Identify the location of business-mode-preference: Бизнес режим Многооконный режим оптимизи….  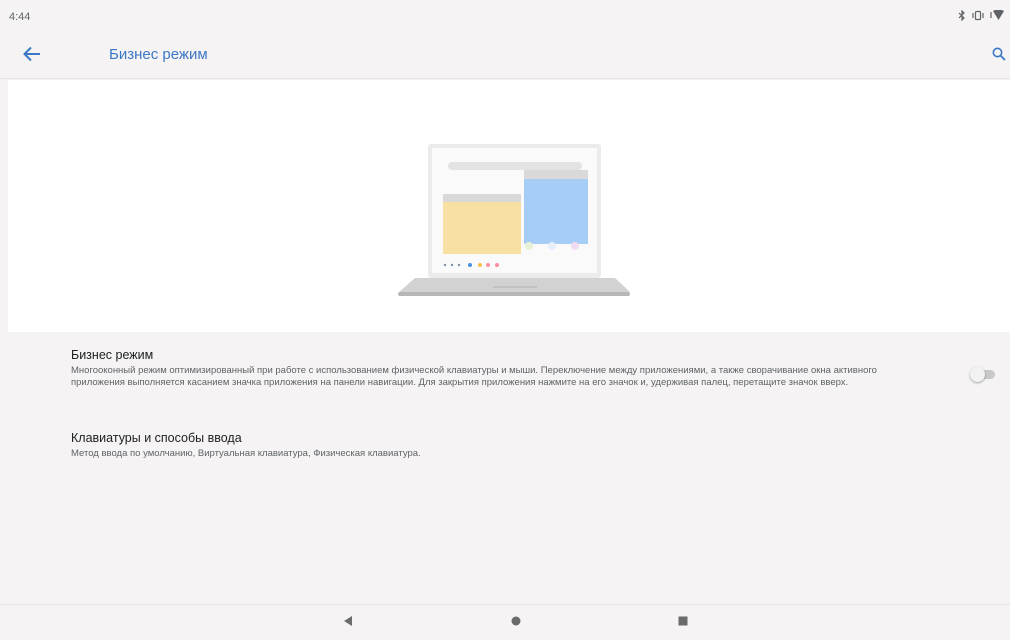
(501, 368).